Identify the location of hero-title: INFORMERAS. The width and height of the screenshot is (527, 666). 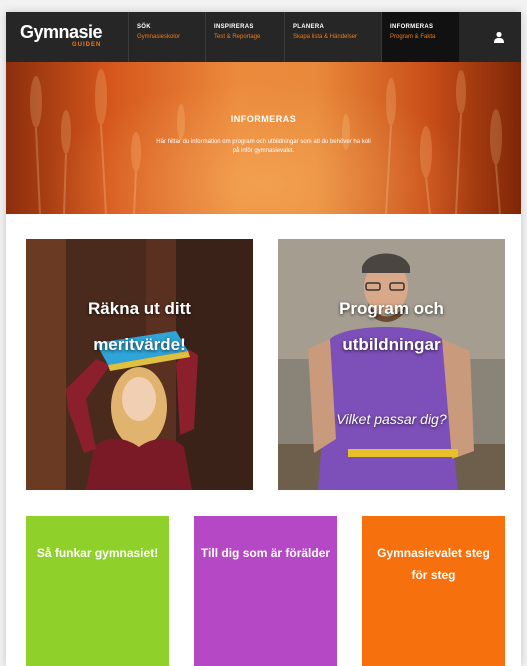
(263, 119).